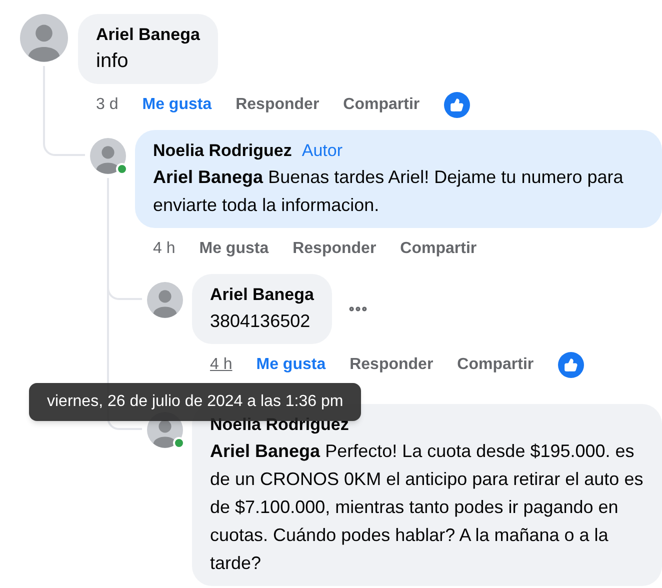  Describe the element at coordinates (107, 105) in the screenshot. I see `timestamp-link: 3 d` at that location.